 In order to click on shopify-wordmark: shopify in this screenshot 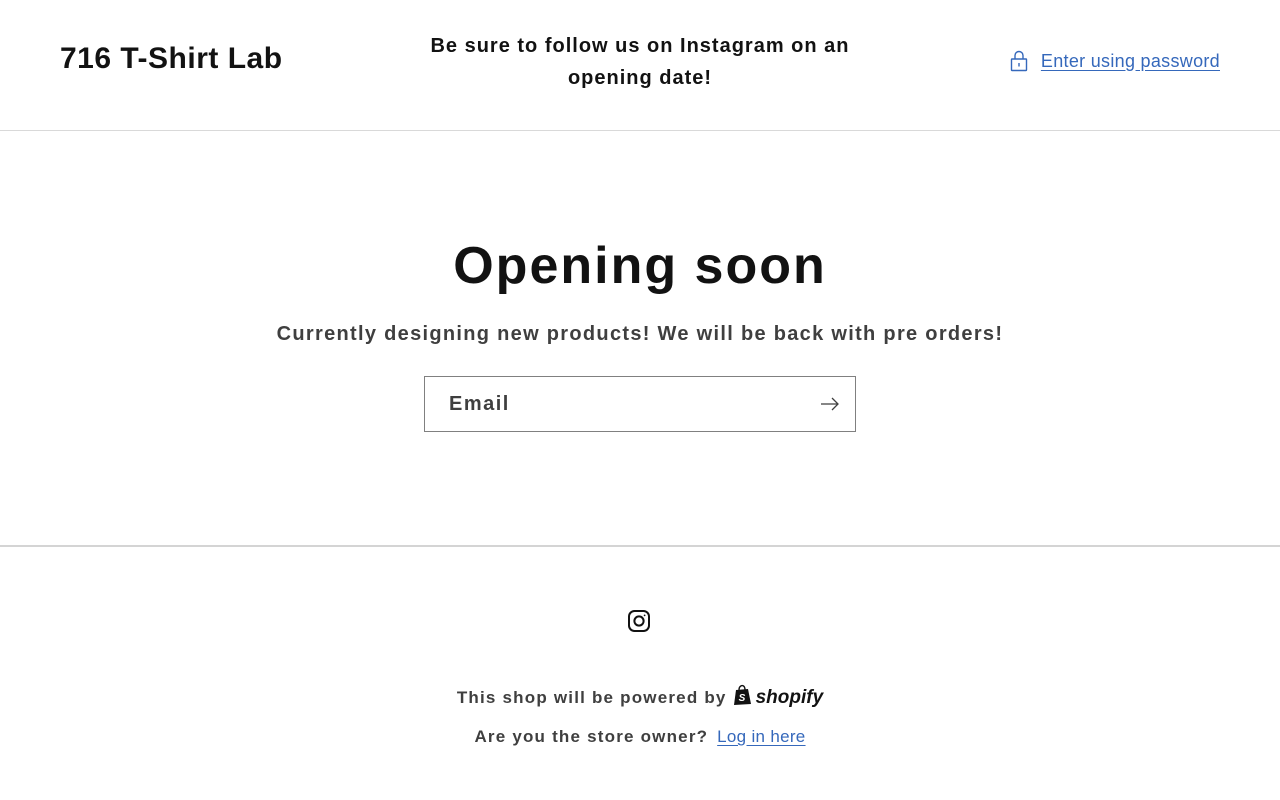, I will do `click(789, 697)`.